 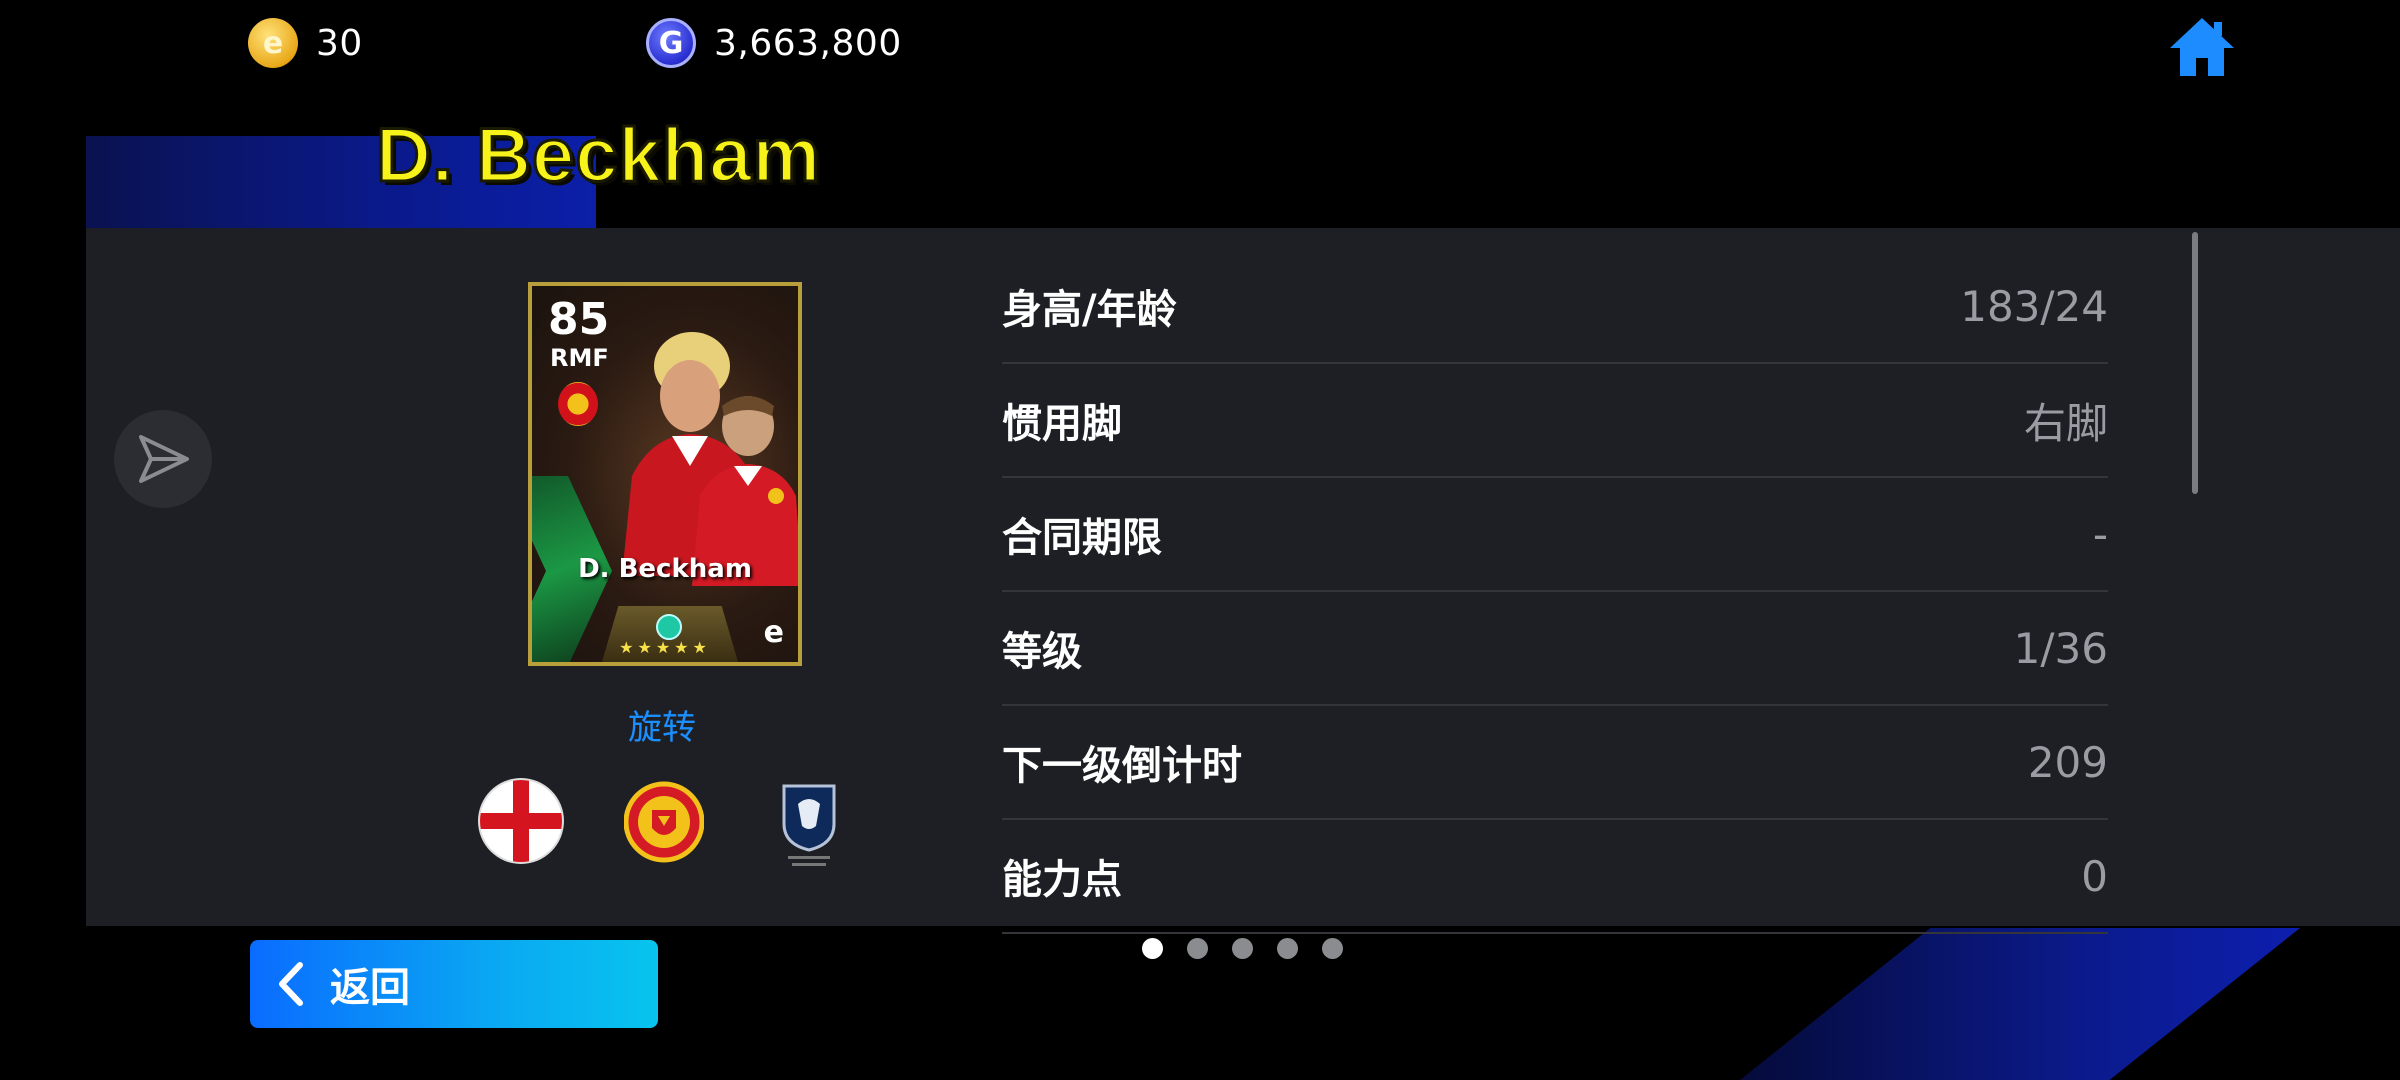 What do you see at coordinates (1555, 307) in the screenshot?
I see `stat-row-height-age: 身高/年龄 183/24` at bounding box center [1555, 307].